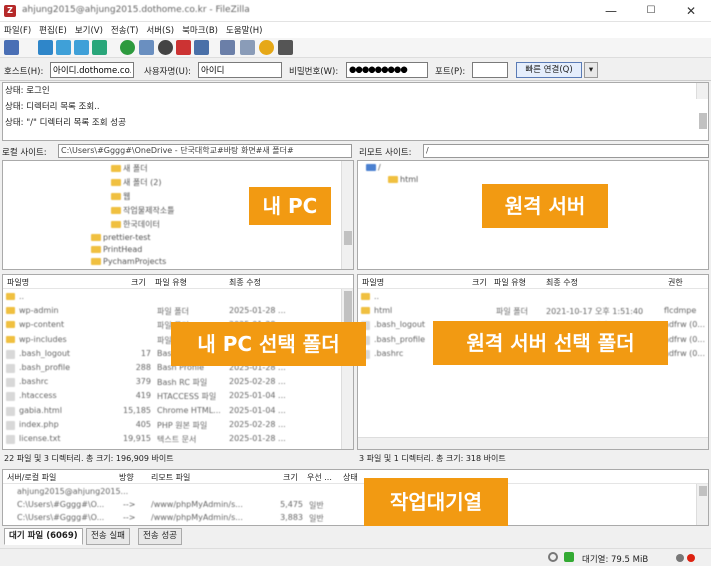 The width and height of the screenshot is (711, 566). Describe the element at coordinates (136, 182) in the screenshot. I see `tree-item: 새 폴더 (2)` at that location.